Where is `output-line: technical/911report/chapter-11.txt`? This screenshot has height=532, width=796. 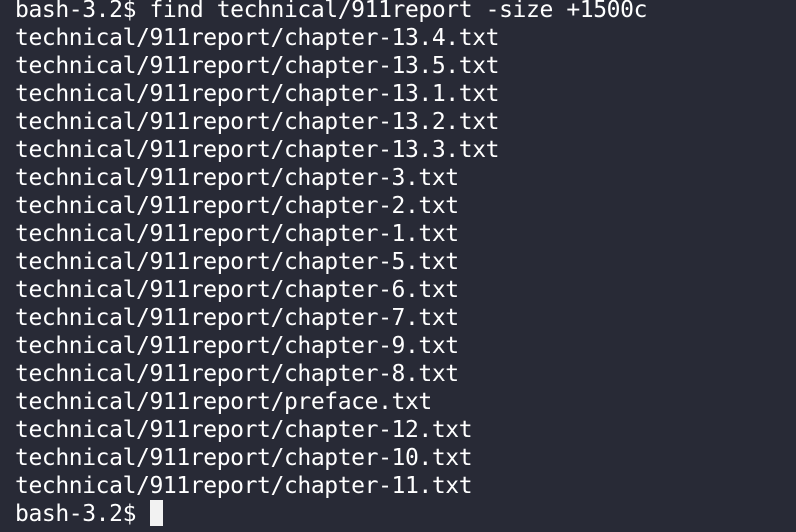
output-line: technical/911report/chapter-11.txt is located at coordinates (244, 486).